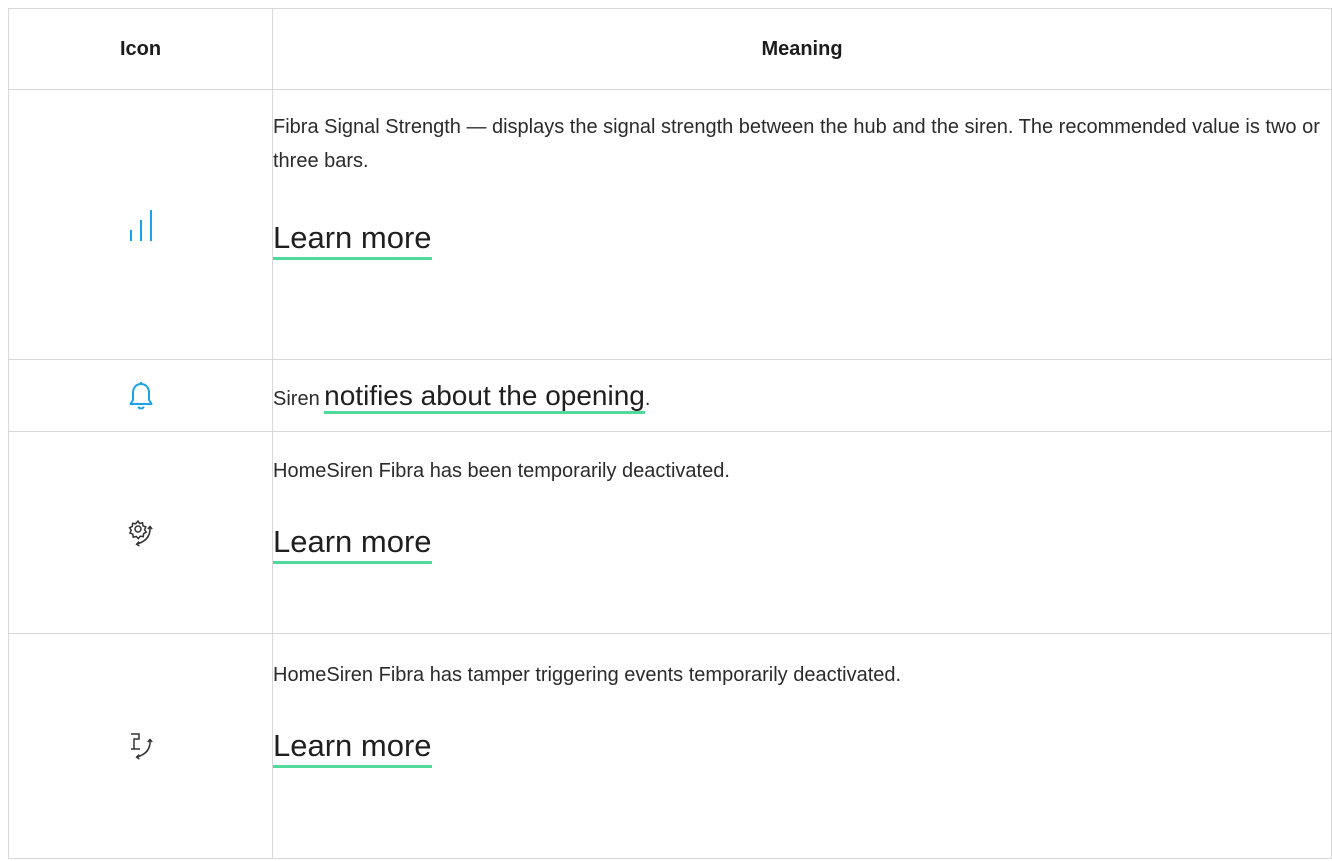  I want to click on table-row: Siren notifies about the opening., so click(670, 395).